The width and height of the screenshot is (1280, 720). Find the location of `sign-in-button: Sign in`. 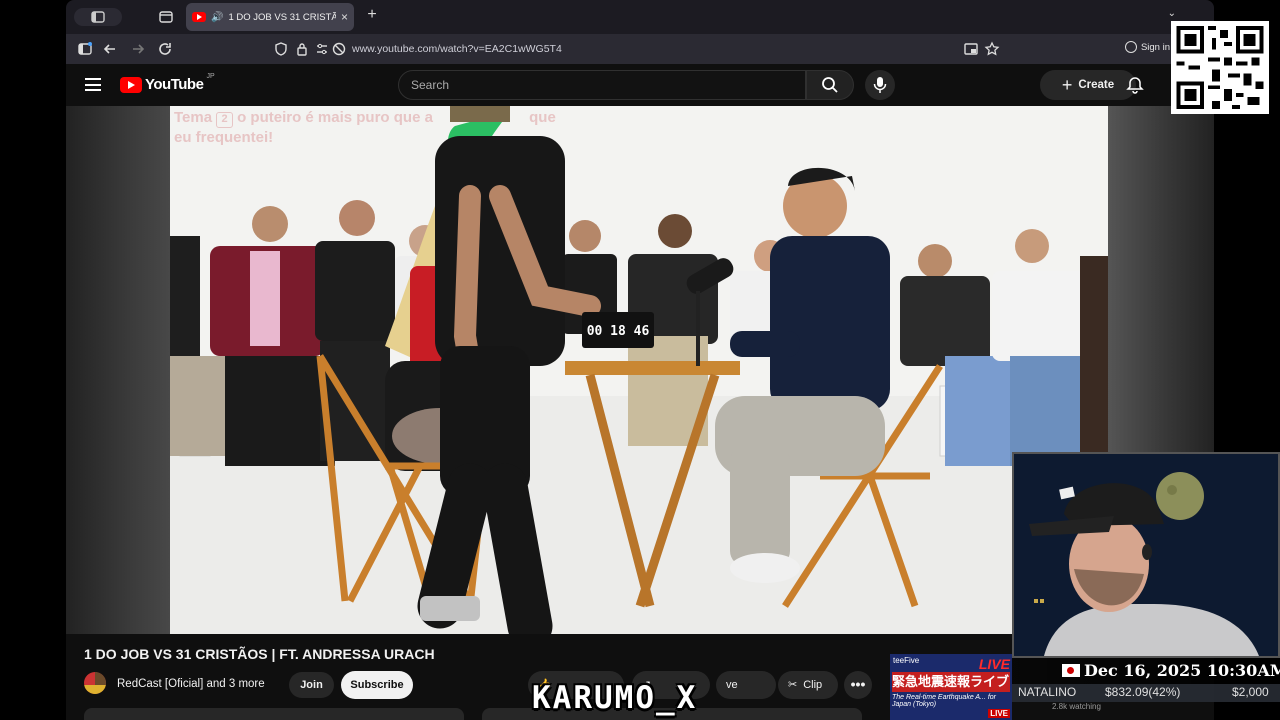

sign-in-button: Sign in is located at coordinates (1147, 47).